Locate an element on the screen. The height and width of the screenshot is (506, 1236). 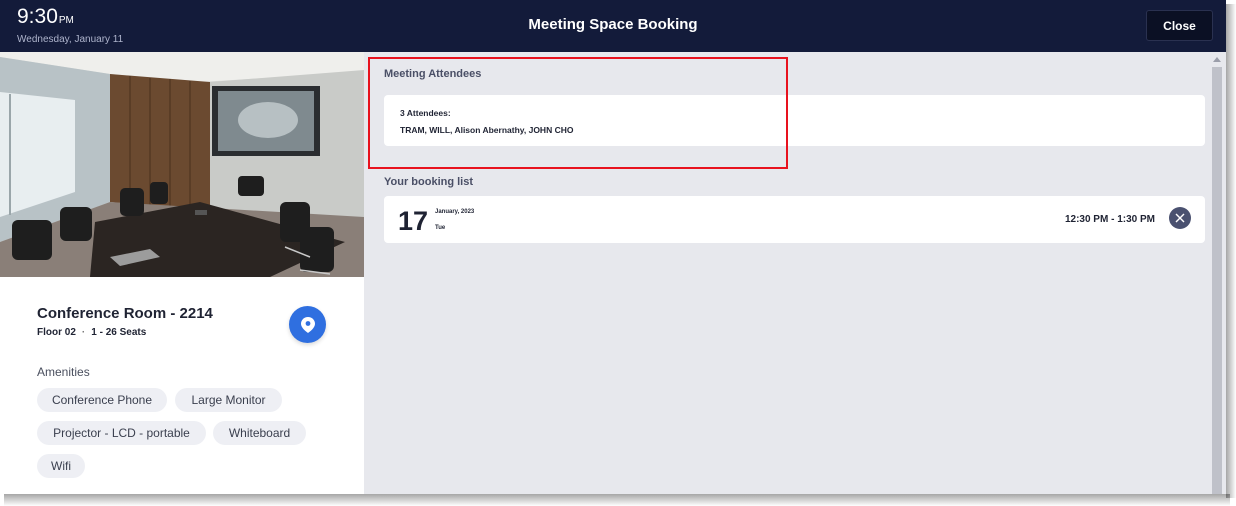
scrollbar-thumb is located at coordinates (1217, 280).